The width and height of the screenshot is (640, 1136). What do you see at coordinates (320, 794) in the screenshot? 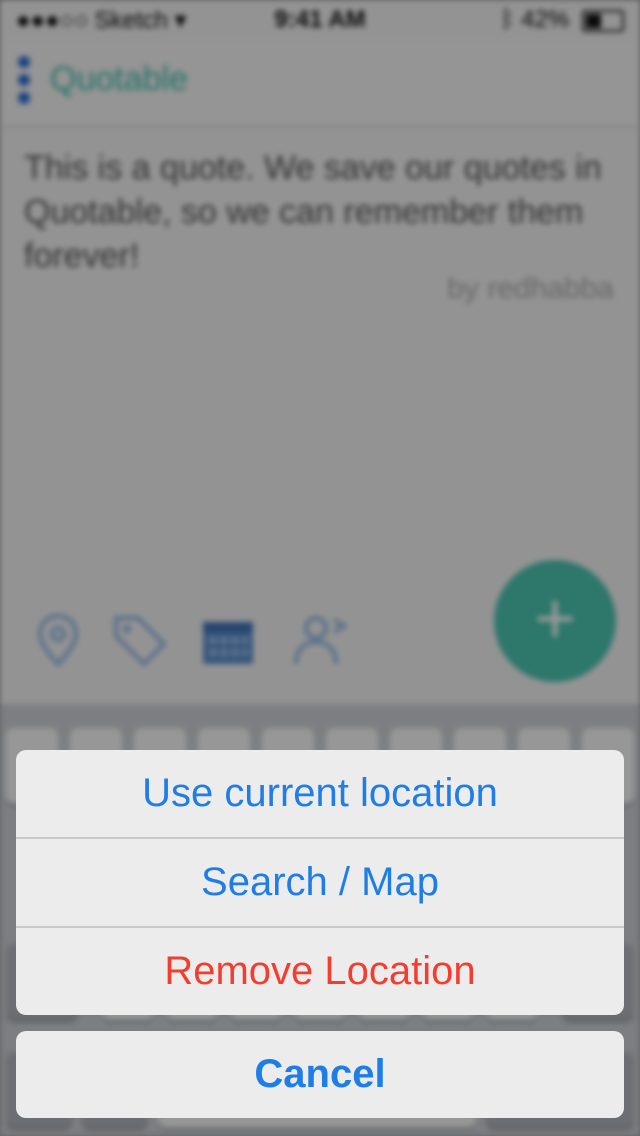
I see `use-current-location-button: Use current location` at bounding box center [320, 794].